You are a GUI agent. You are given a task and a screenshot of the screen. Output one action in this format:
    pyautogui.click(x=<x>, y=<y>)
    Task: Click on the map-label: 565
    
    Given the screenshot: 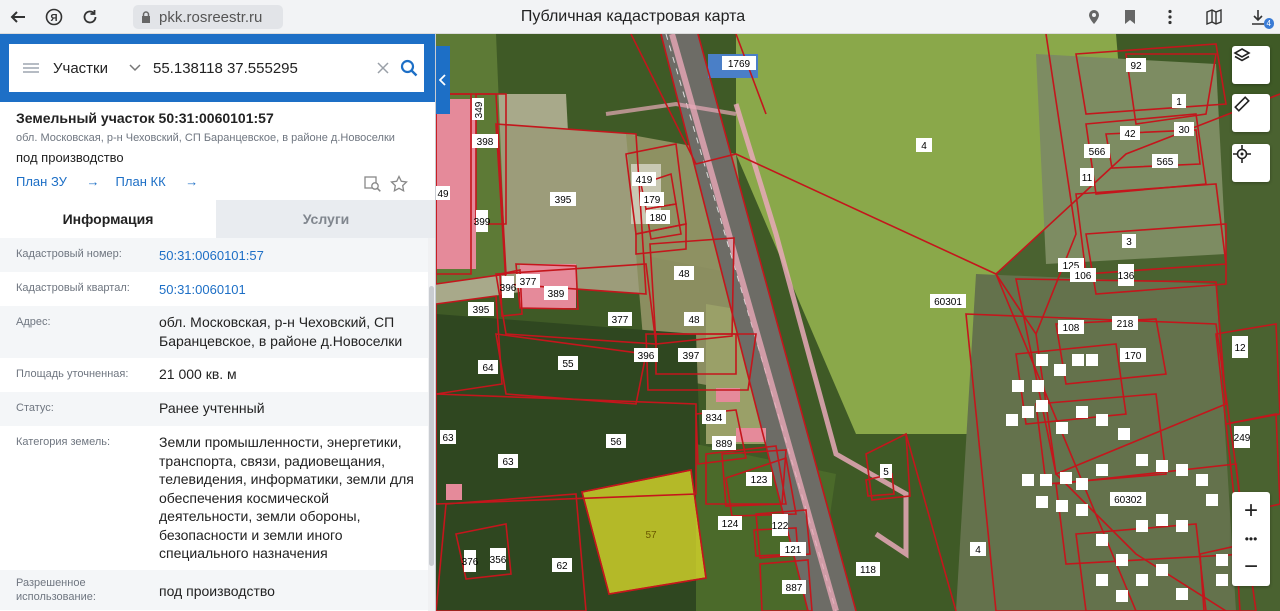 What is the action you would take?
    pyautogui.click(x=1165, y=161)
    